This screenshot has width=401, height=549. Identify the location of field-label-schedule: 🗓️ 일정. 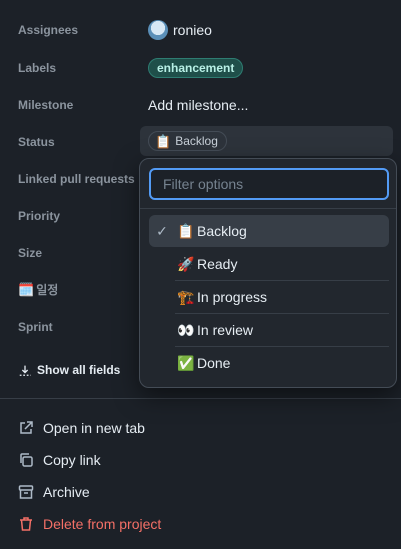
(38, 289).